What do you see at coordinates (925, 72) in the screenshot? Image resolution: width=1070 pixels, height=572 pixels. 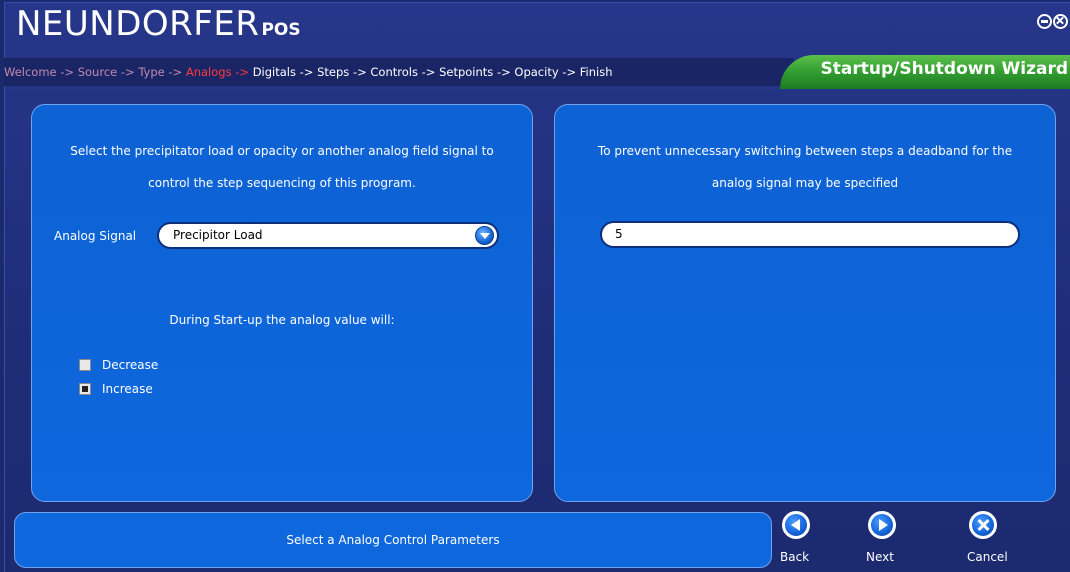 I see `wizard-title: Startup/Shutdown Wizard` at bounding box center [925, 72].